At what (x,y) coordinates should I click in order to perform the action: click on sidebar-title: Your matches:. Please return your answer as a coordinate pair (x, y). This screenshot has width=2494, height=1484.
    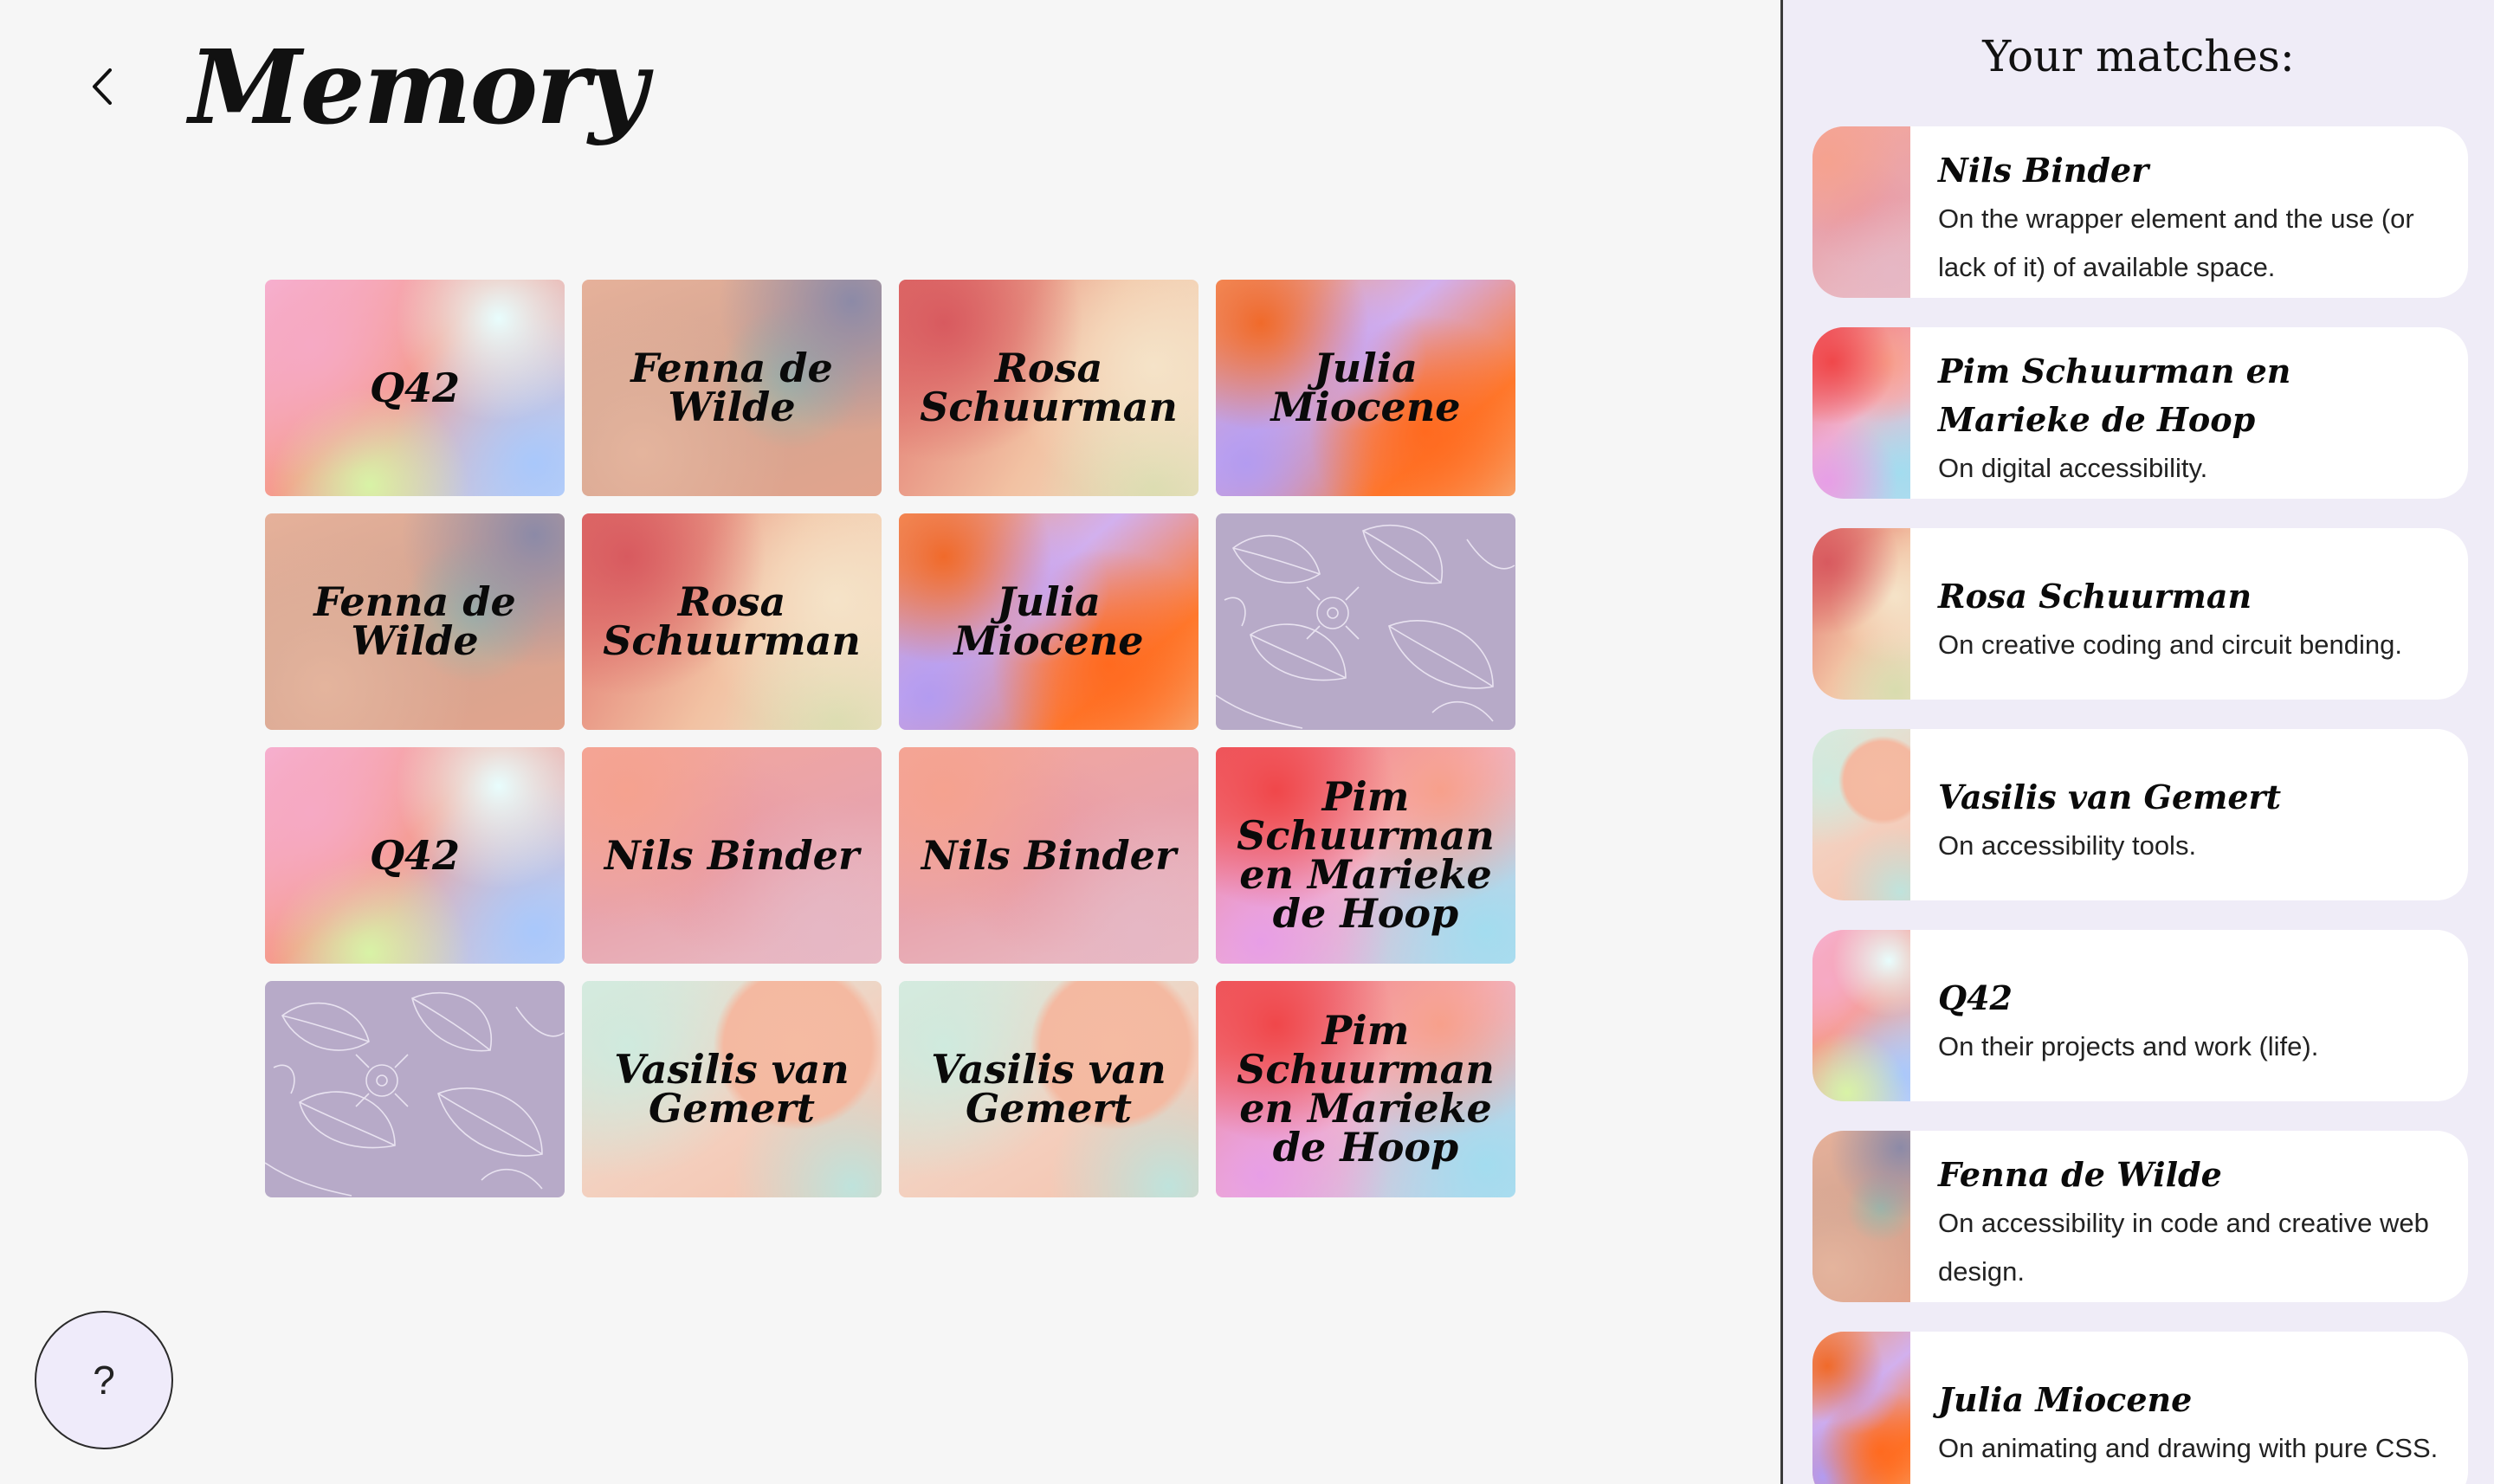
    Looking at the image, I should click on (2138, 56).